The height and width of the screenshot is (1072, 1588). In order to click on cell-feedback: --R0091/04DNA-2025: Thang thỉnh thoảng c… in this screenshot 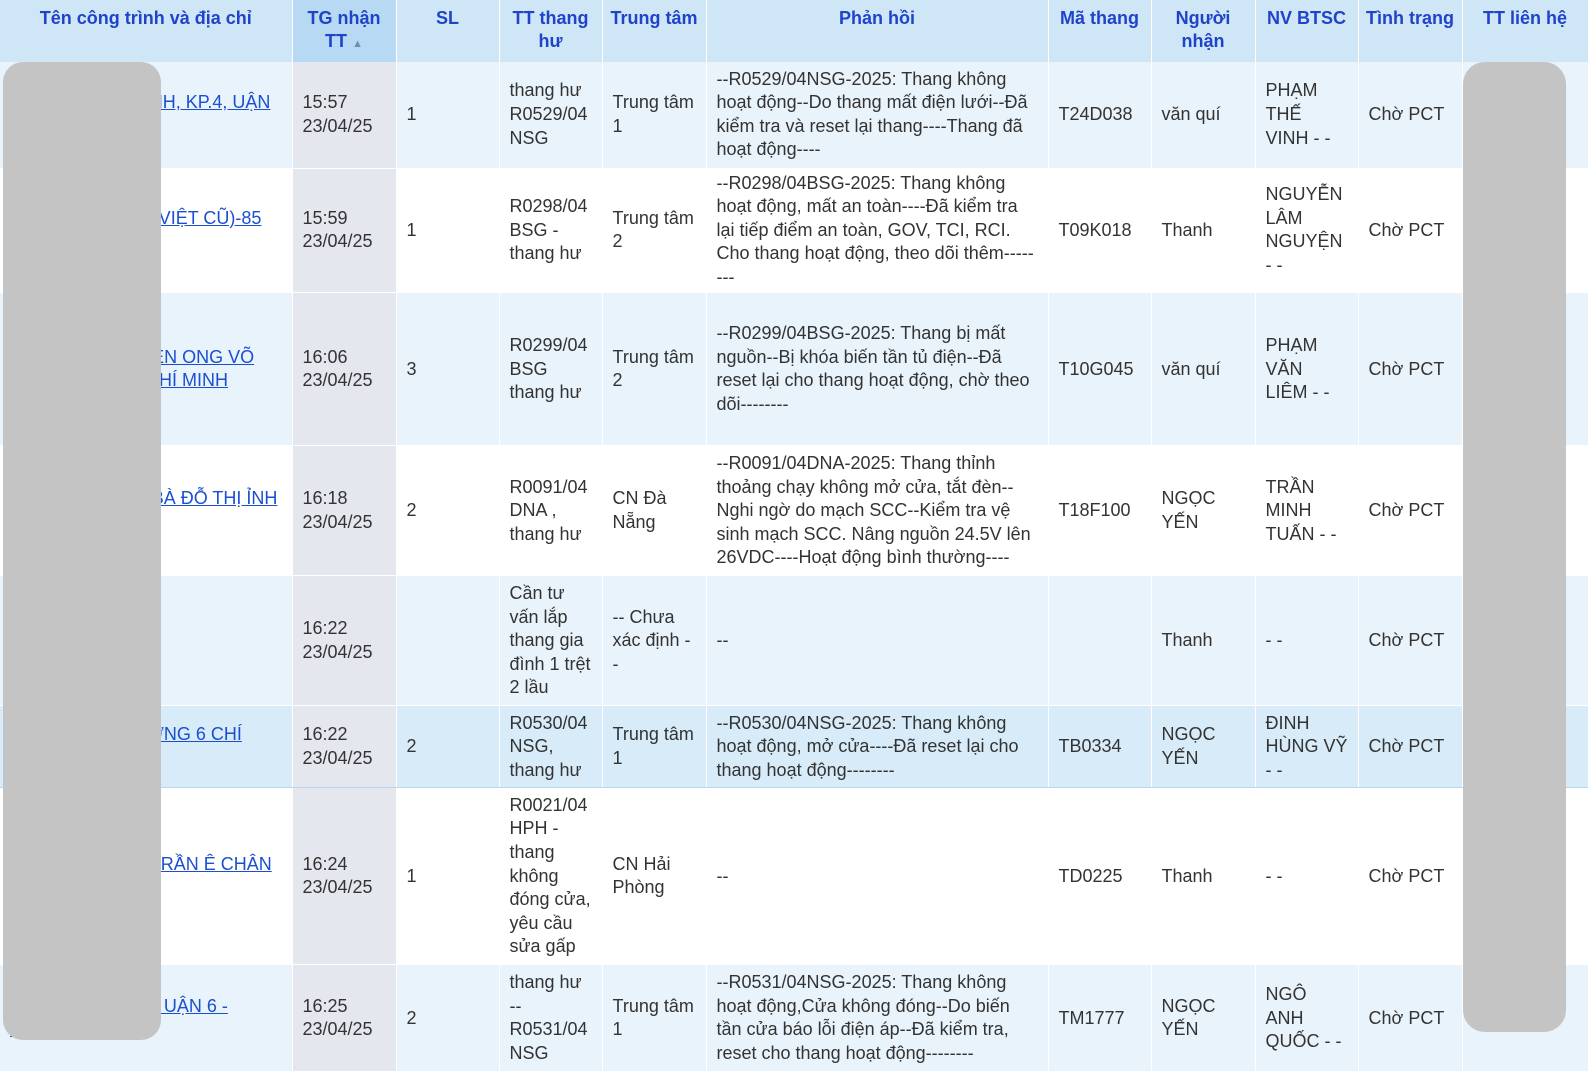, I will do `click(877, 511)`.